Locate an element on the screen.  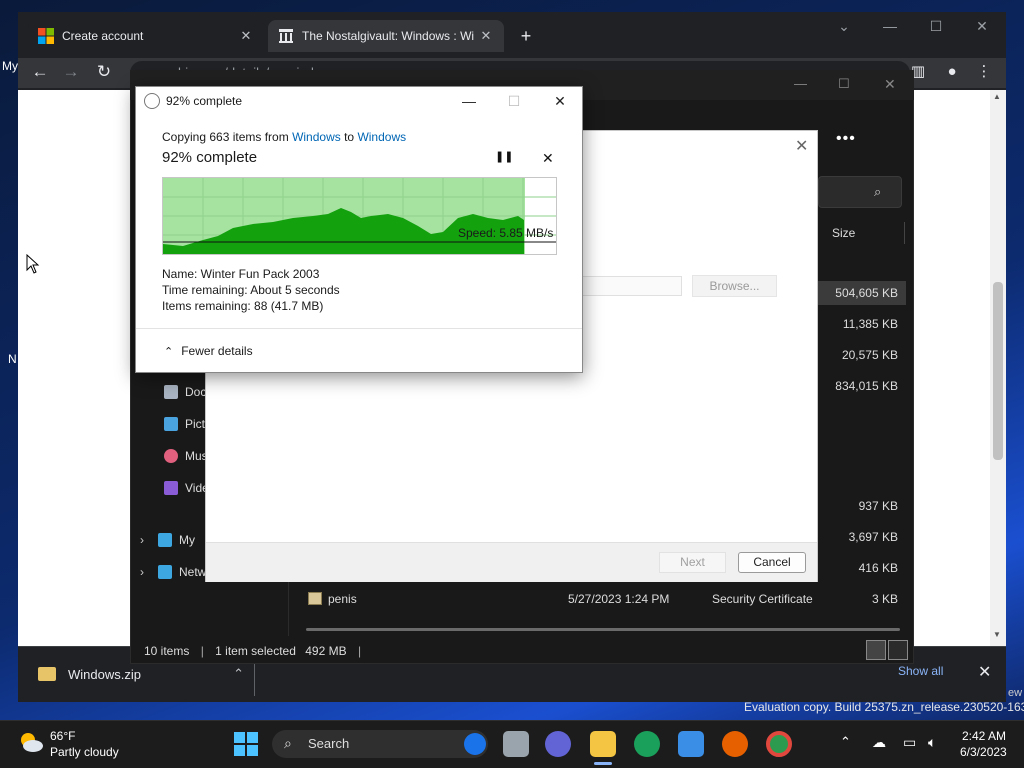
next-button: Next is located at coordinates (692, 562).